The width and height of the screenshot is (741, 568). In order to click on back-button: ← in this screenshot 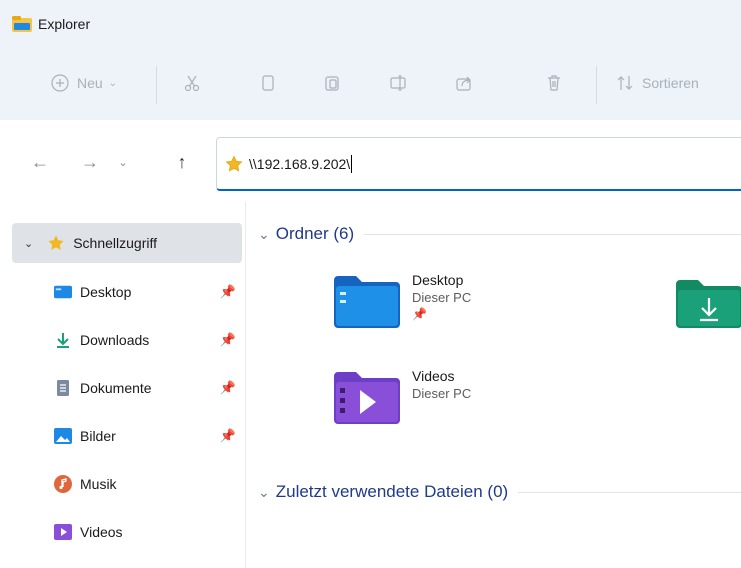, I will do `click(40, 162)`.